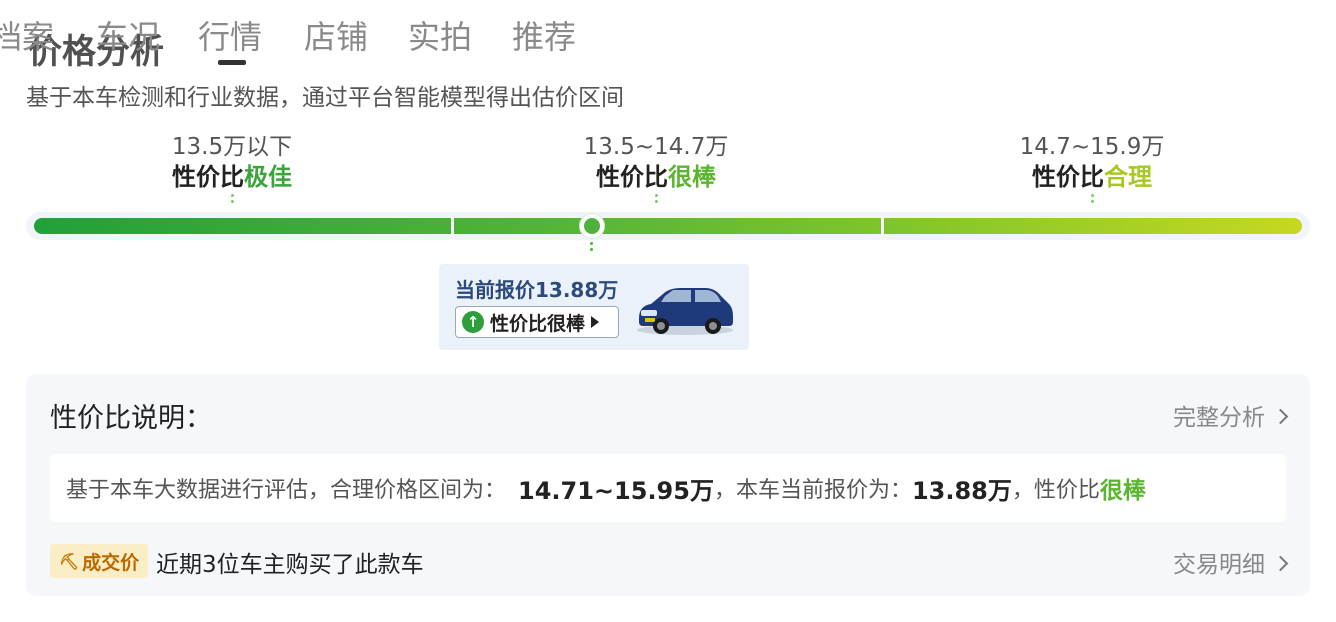 This screenshot has height=622, width=1336. I want to click on deal-details-label: 交易明细, so click(1219, 565).